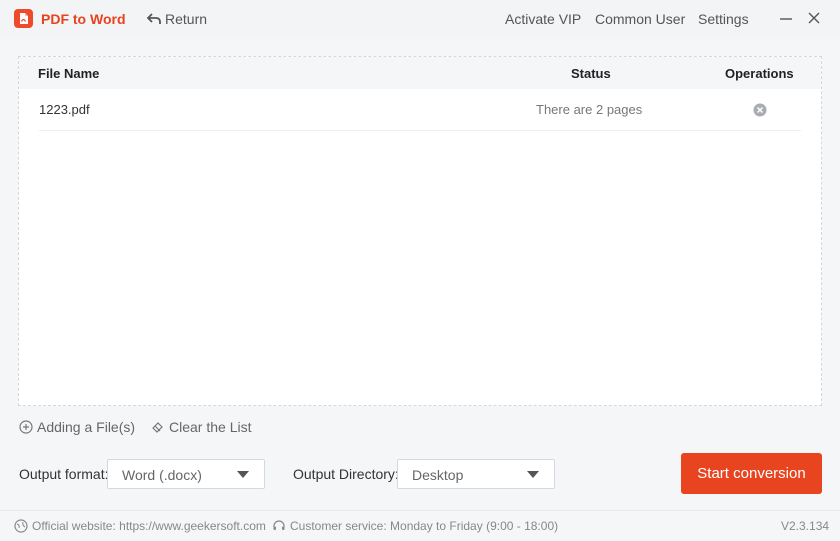  What do you see at coordinates (69, 73) in the screenshot?
I see `column-file-name: File Name` at bounding box center [69, 73].